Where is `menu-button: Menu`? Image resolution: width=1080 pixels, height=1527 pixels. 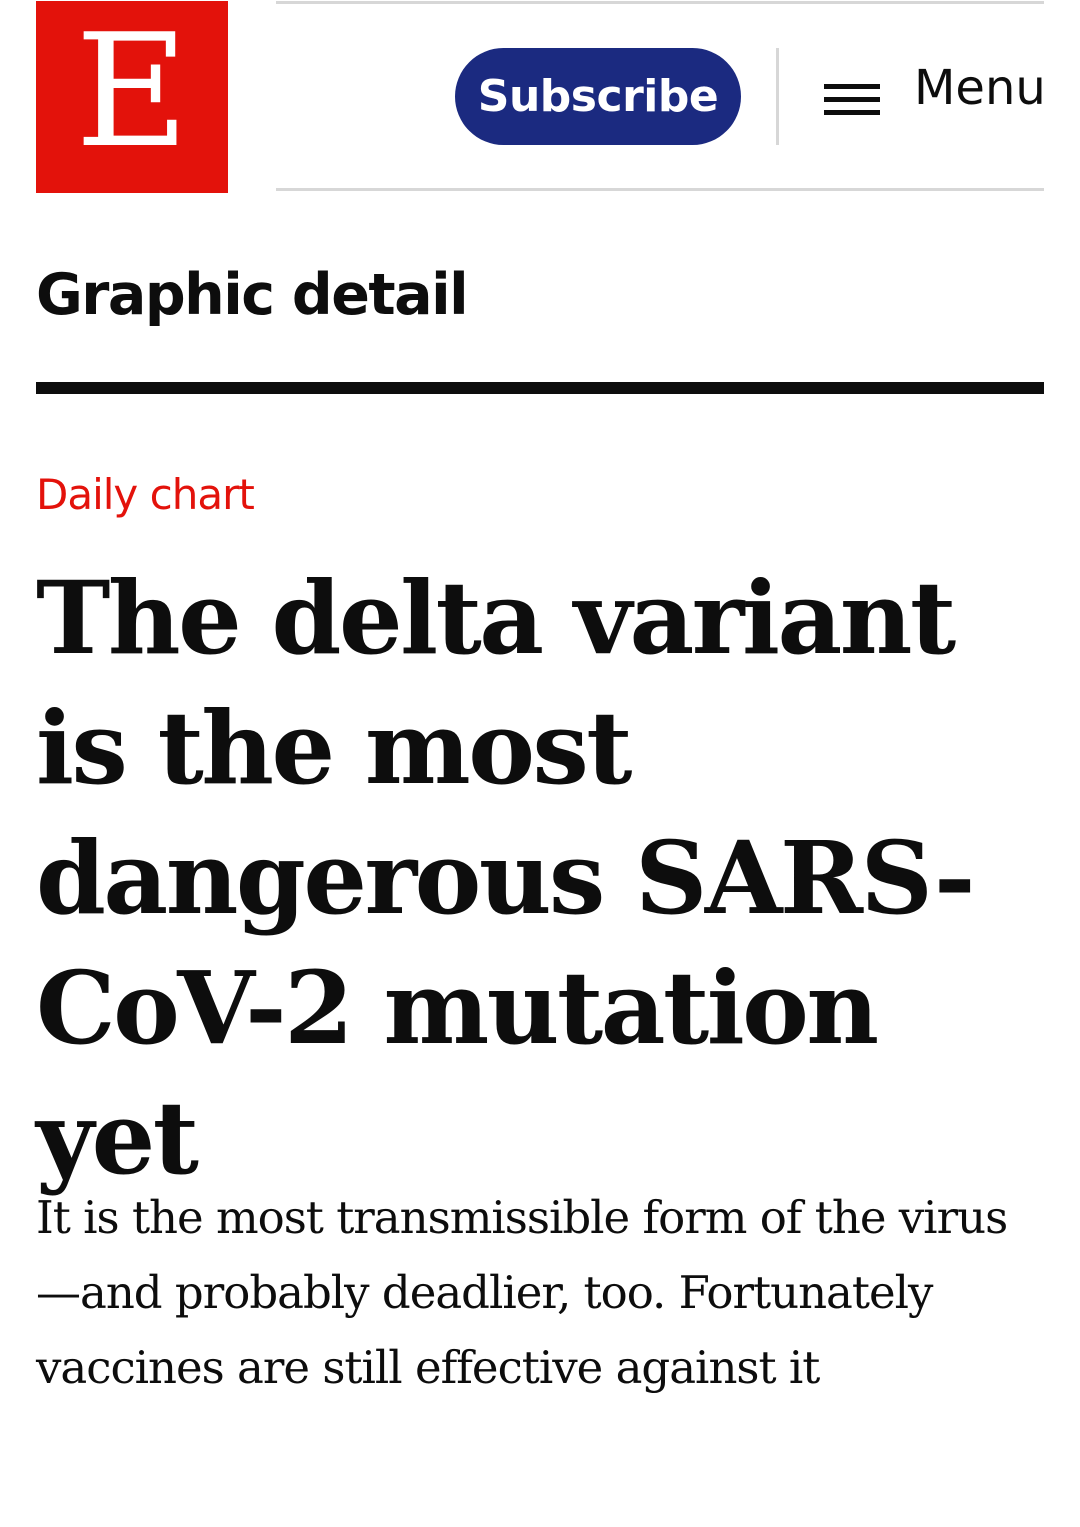 menu-button: Menu is located at coordinates (933, 96).